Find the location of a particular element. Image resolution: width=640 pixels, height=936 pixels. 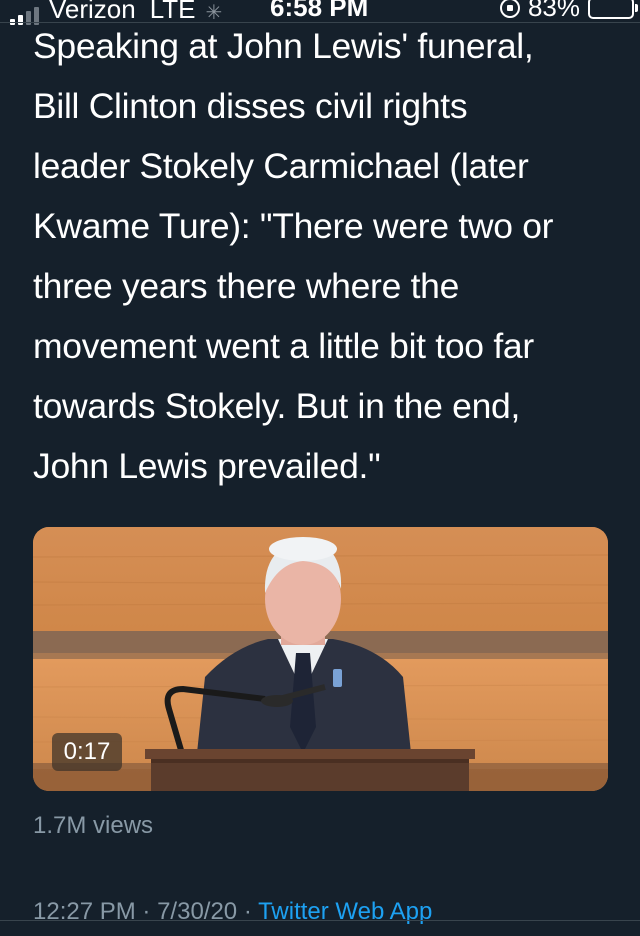

bottom-divider is located at coordinates (320, 920).